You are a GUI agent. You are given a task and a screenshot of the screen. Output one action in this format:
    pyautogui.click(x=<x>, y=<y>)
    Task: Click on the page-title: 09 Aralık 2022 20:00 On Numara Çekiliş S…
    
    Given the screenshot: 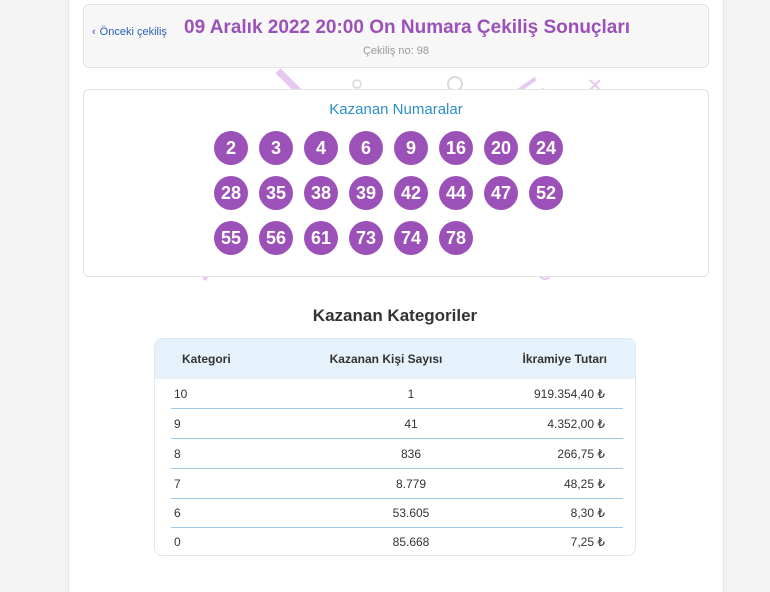 What is the action you would take?
    pyautogui.click(x=407, y=27)
    